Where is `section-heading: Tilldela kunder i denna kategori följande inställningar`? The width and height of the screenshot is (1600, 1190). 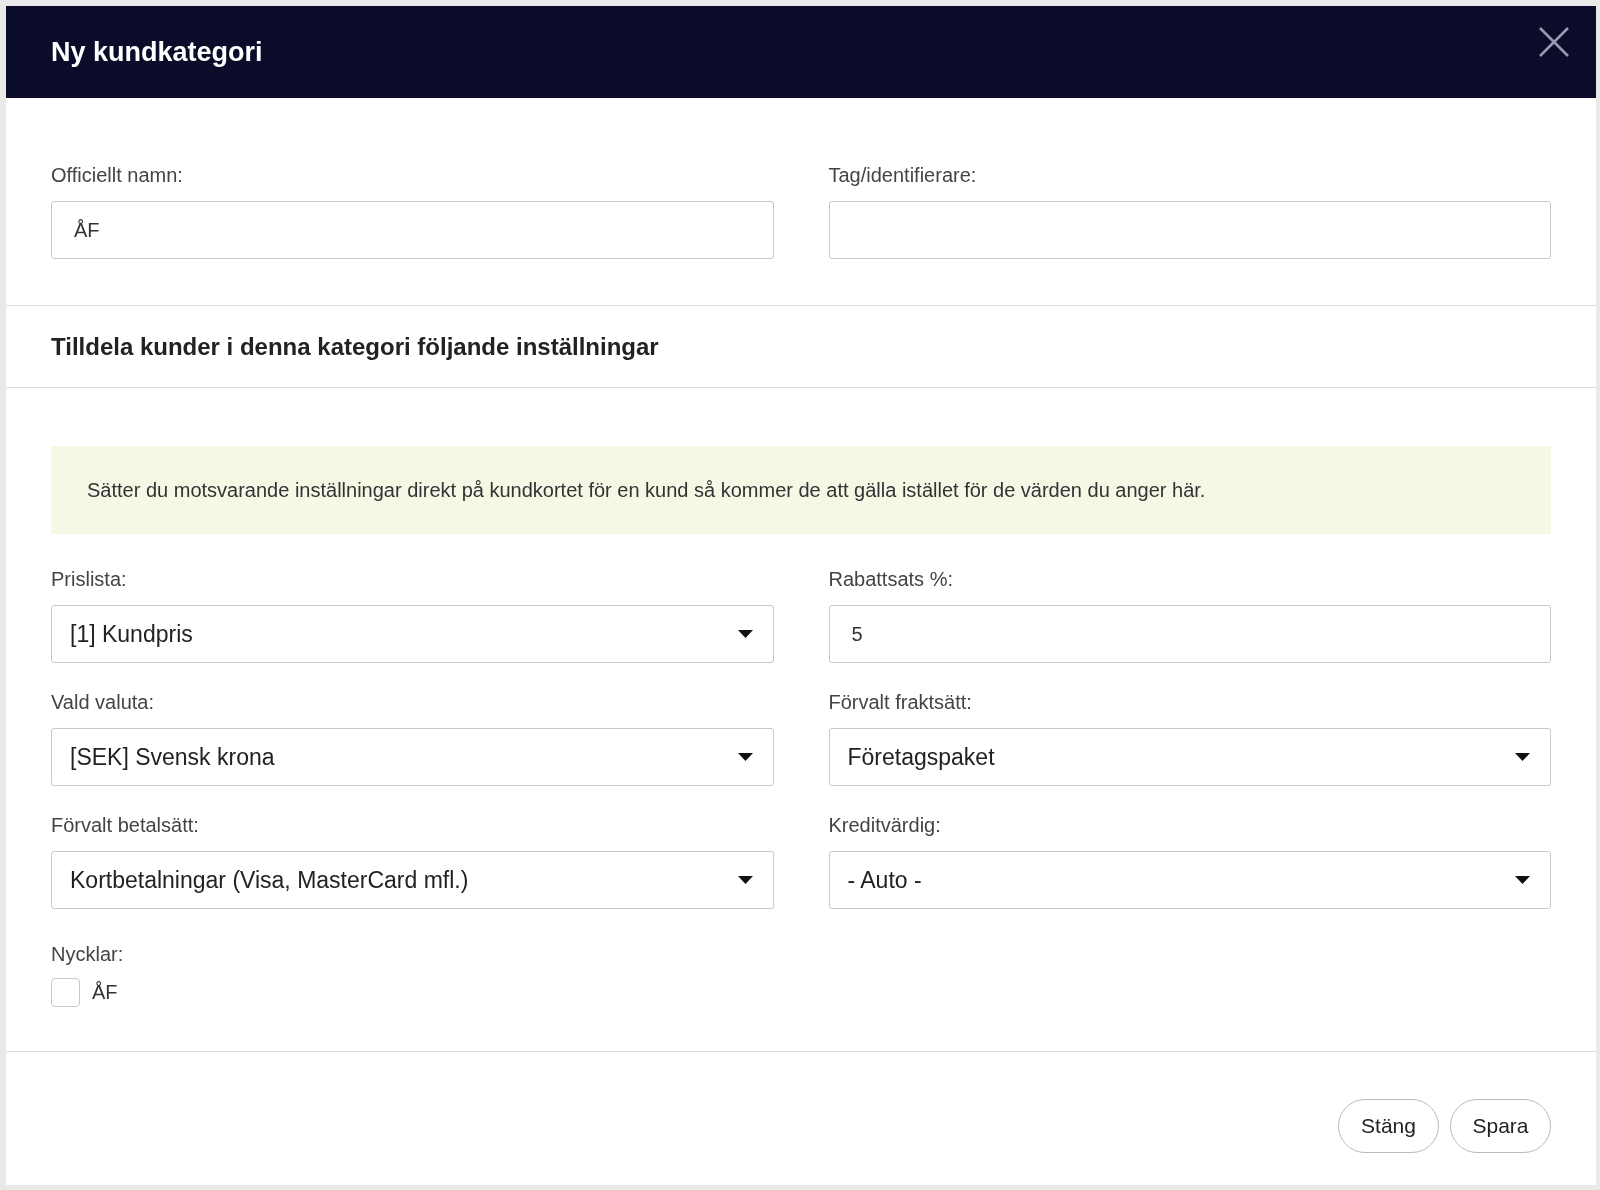 section-heading: Tilldela kunder i denna kategori följande inställningar is located at coordinates (355, 346).